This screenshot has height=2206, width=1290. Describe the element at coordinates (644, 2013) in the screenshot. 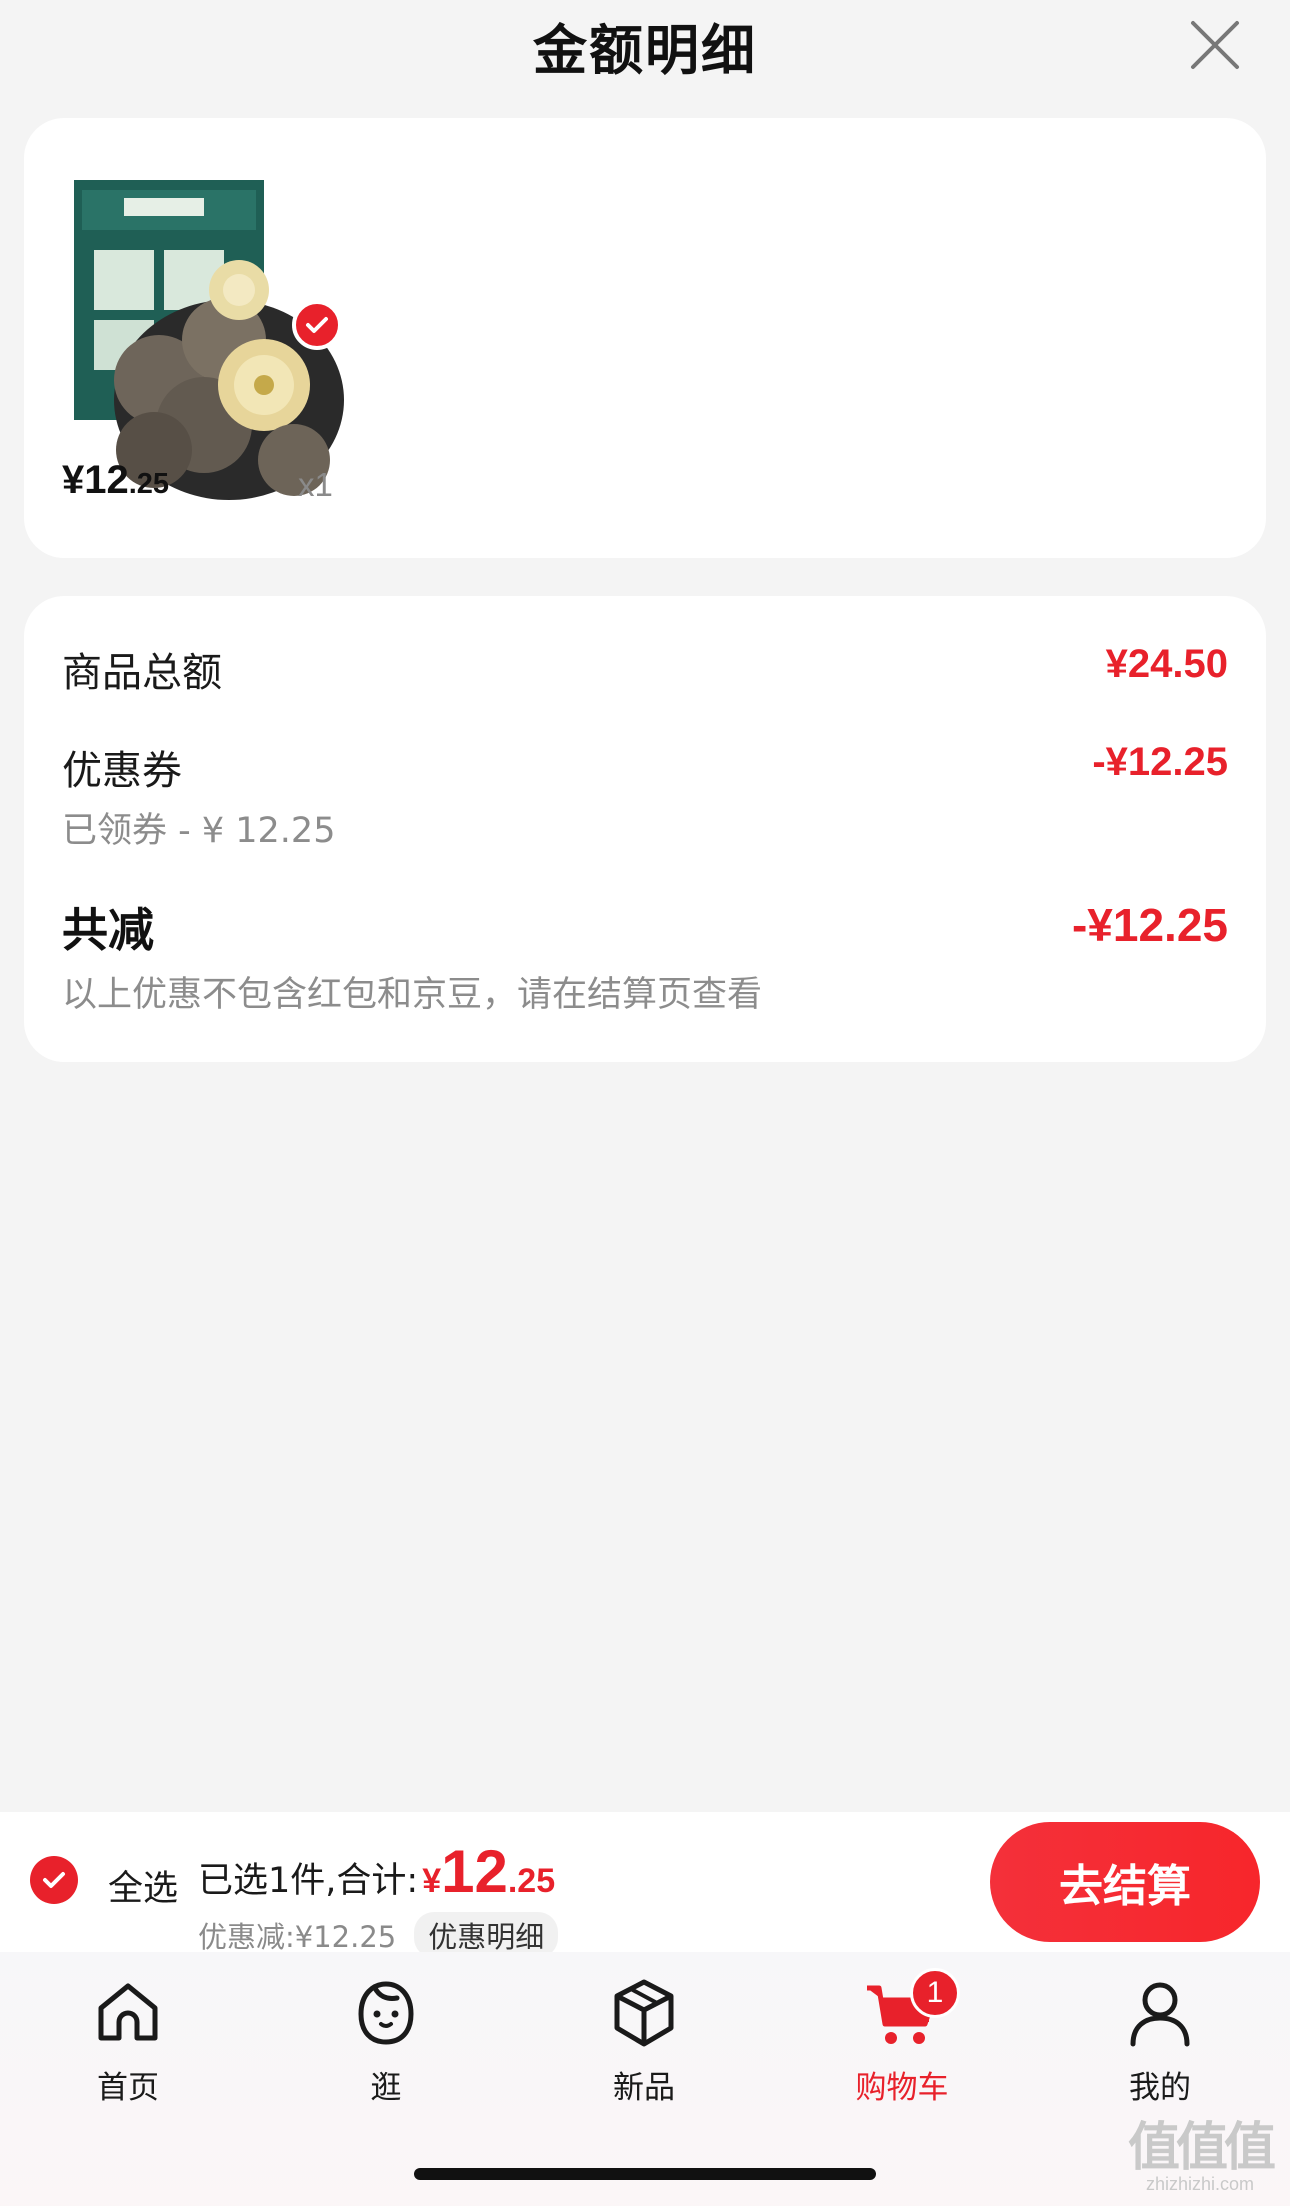

I see `cube-icon` at that location.